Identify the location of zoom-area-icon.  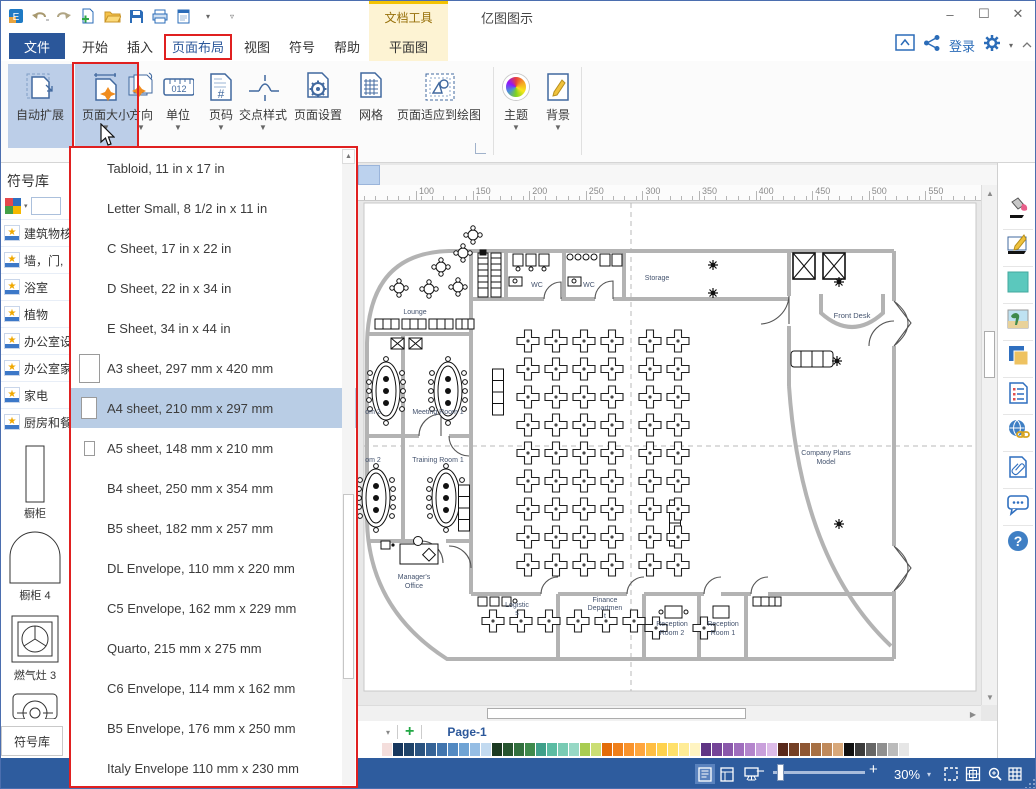
(995, 774).